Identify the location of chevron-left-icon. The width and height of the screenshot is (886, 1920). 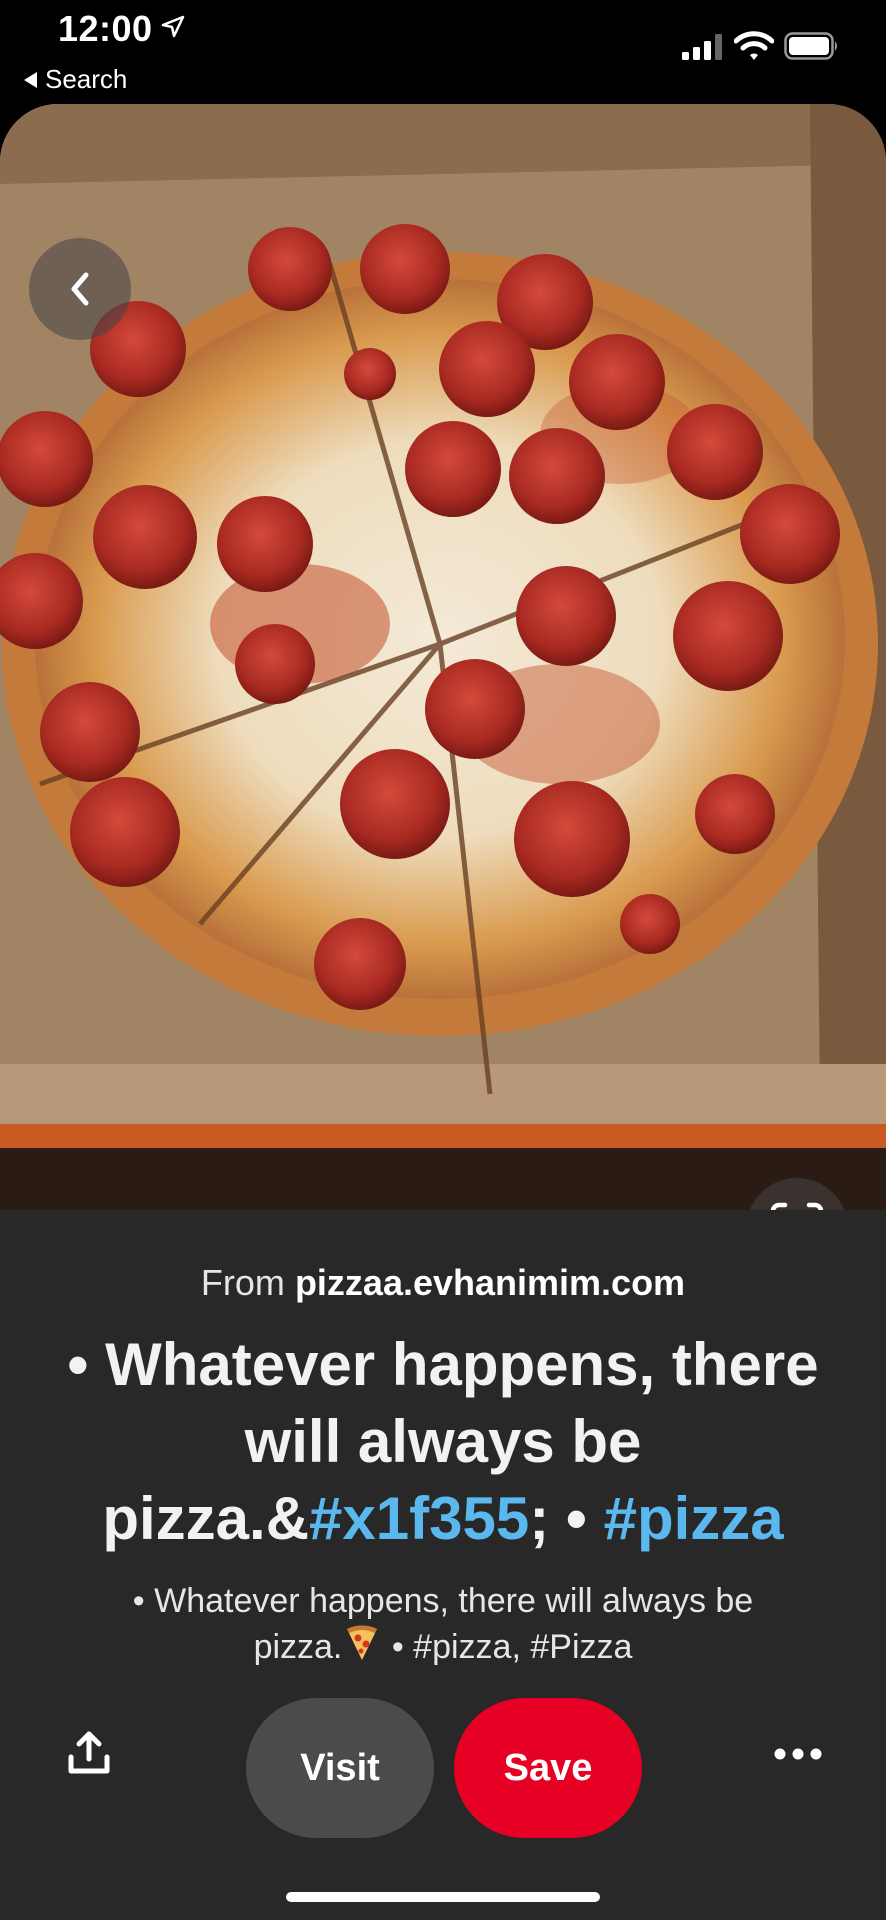
(80, 289).